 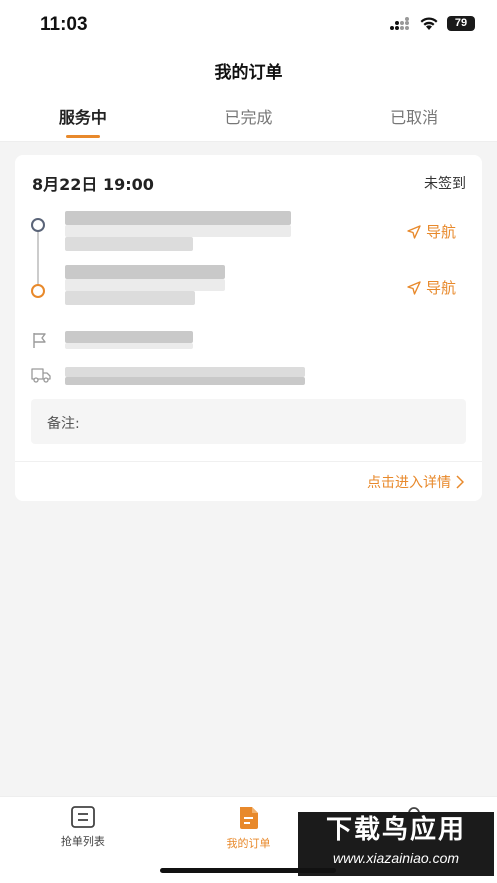 I want to click on watermark-url: www.xiazainiao.com, so click(x=396, y=858).